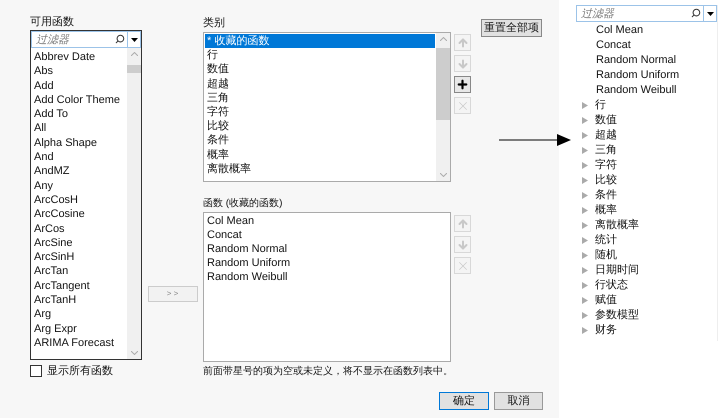 This screenshot has height=418, width=722. Describe the element at coordinates (638, 75) in the screenshot. I see `function-item: Random Uniform` at that location.